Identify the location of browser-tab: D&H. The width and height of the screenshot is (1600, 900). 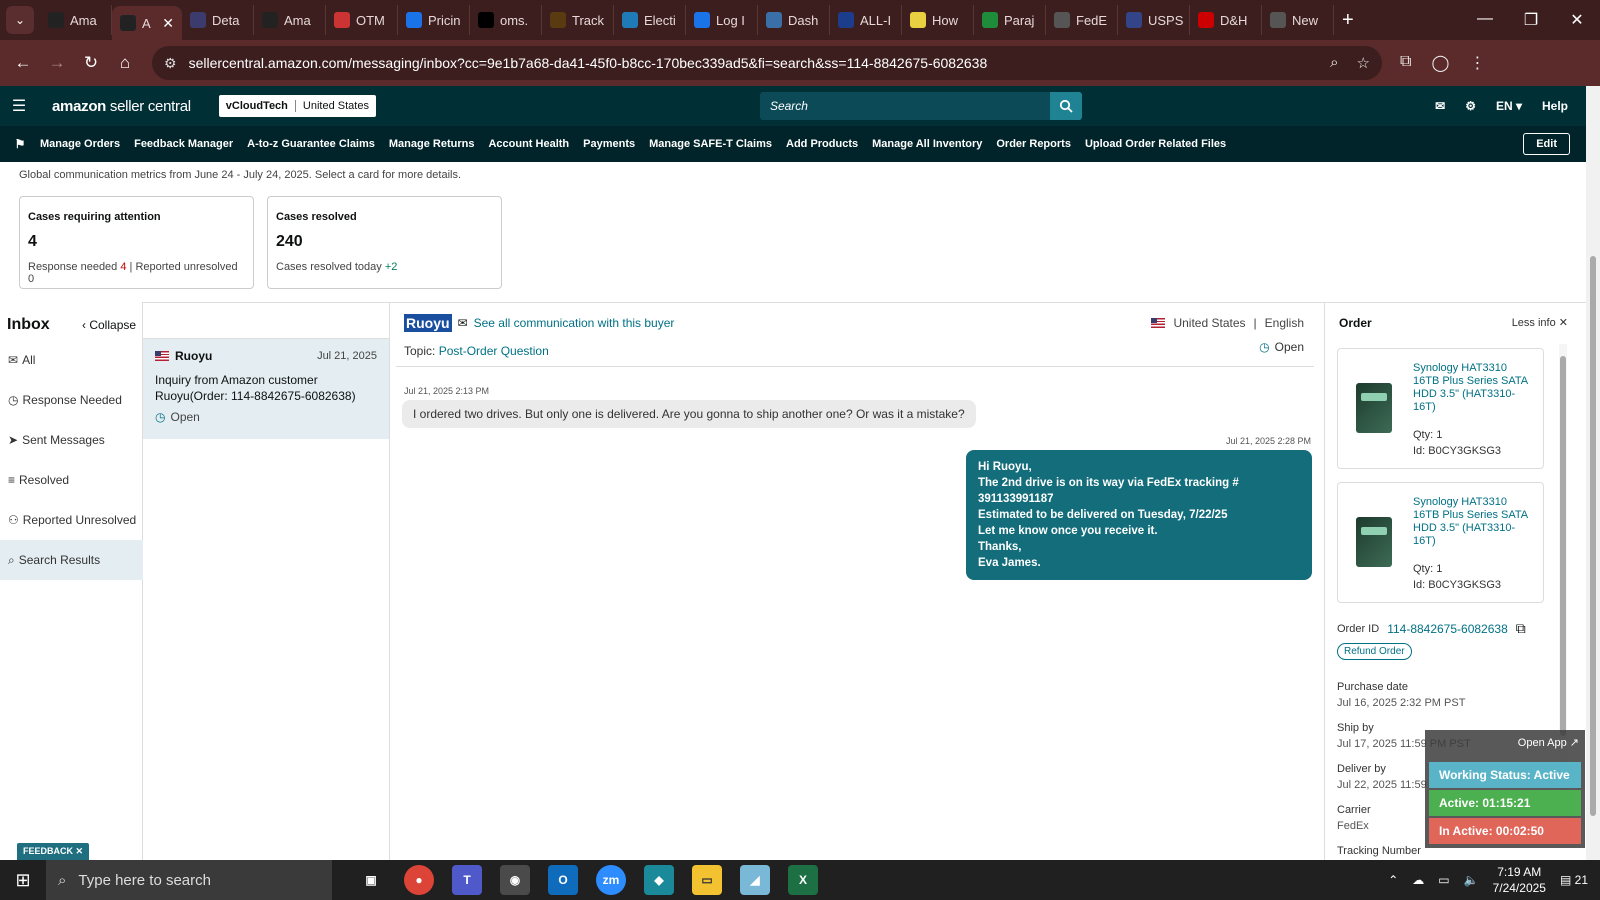
(1226, 20).